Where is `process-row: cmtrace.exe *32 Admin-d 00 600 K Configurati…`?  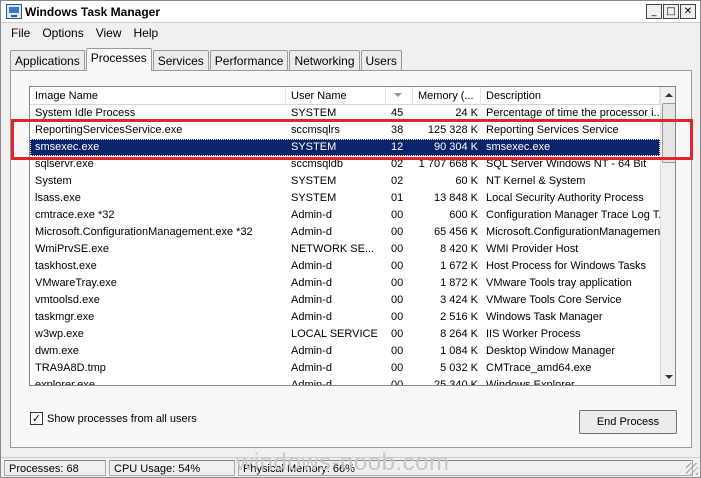
process-row: cmtrace.exe *32 Admin-d 00 600 K Configurati… is located at coordinates (345, 215).